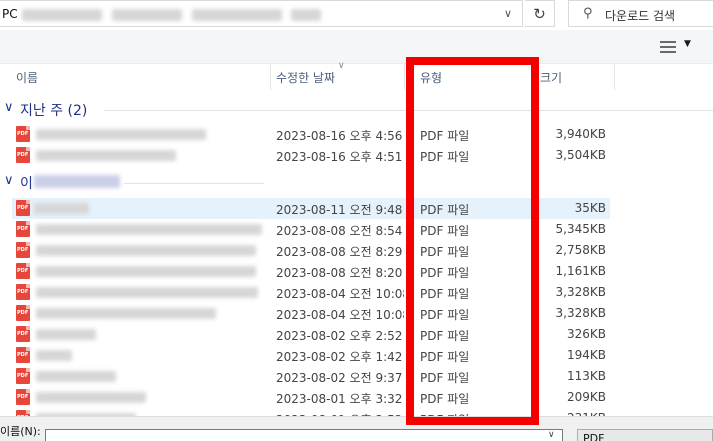  Describe the element at coordinates (588, 13) in the screenshot. I see `search-icon: ⚲` at that location.